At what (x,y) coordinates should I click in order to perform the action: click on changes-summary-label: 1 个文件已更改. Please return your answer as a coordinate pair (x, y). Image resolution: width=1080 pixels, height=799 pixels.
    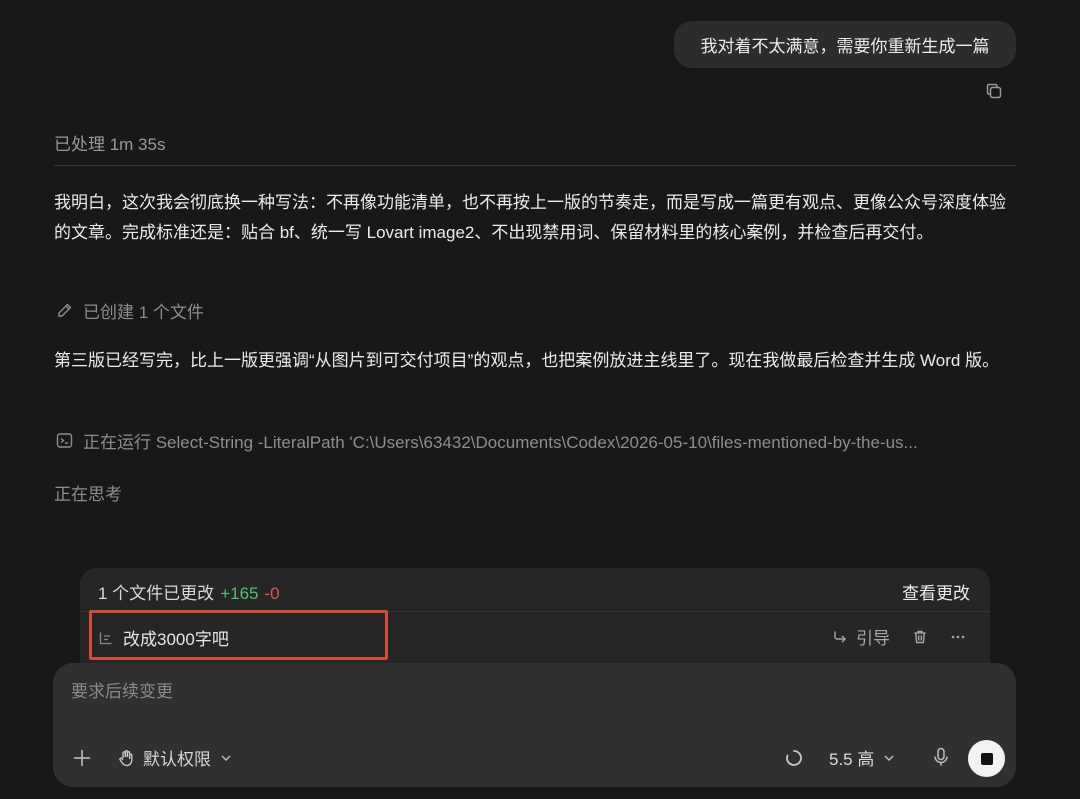
    Looking at the image, I should click on (156, 593).